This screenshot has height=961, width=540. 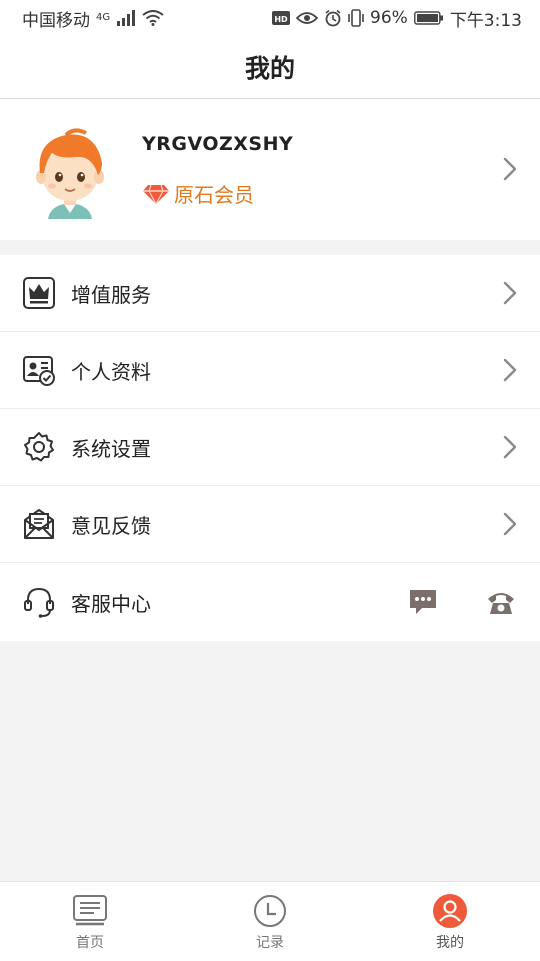 I want to click on menu-item-customer-service: 客服中心, so click(x=270, y=602).